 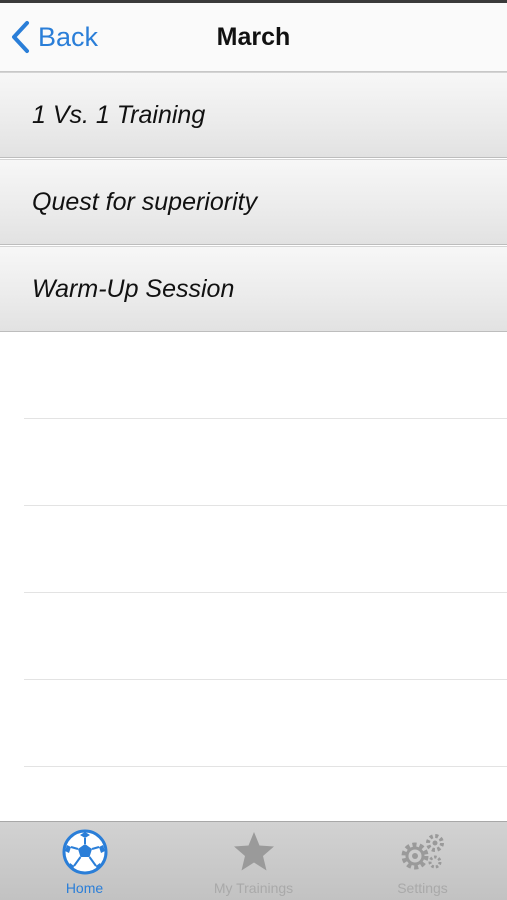 What do you see at coordinates (145, 202) in the screenshot?
I see `list-item-label: Quest for superiority` at bounding box center [145, 202].